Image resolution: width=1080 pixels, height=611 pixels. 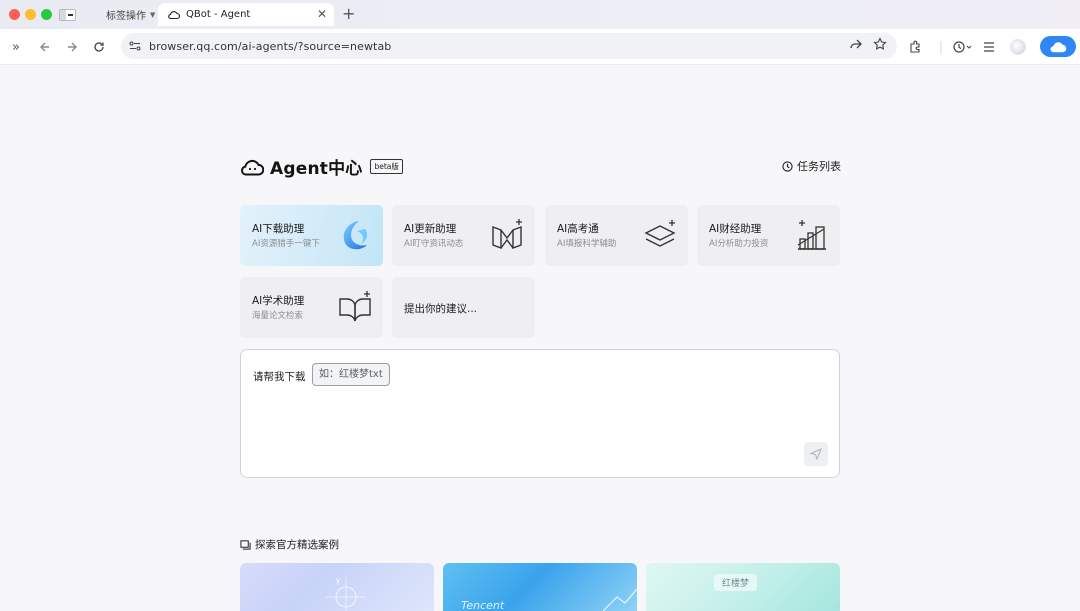 What do you see at coordinates (355, 235) in the screenshot?
I see `blue-swirl-icon` at bounding box center [355, 235].